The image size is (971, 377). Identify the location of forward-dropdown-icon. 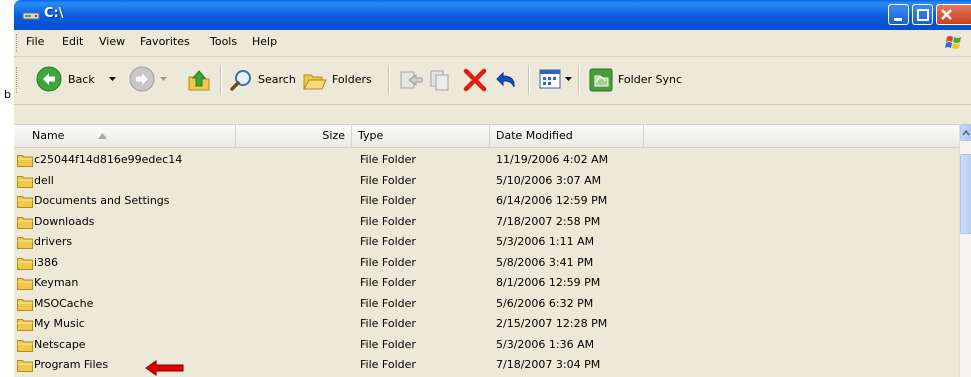
(163, 79).